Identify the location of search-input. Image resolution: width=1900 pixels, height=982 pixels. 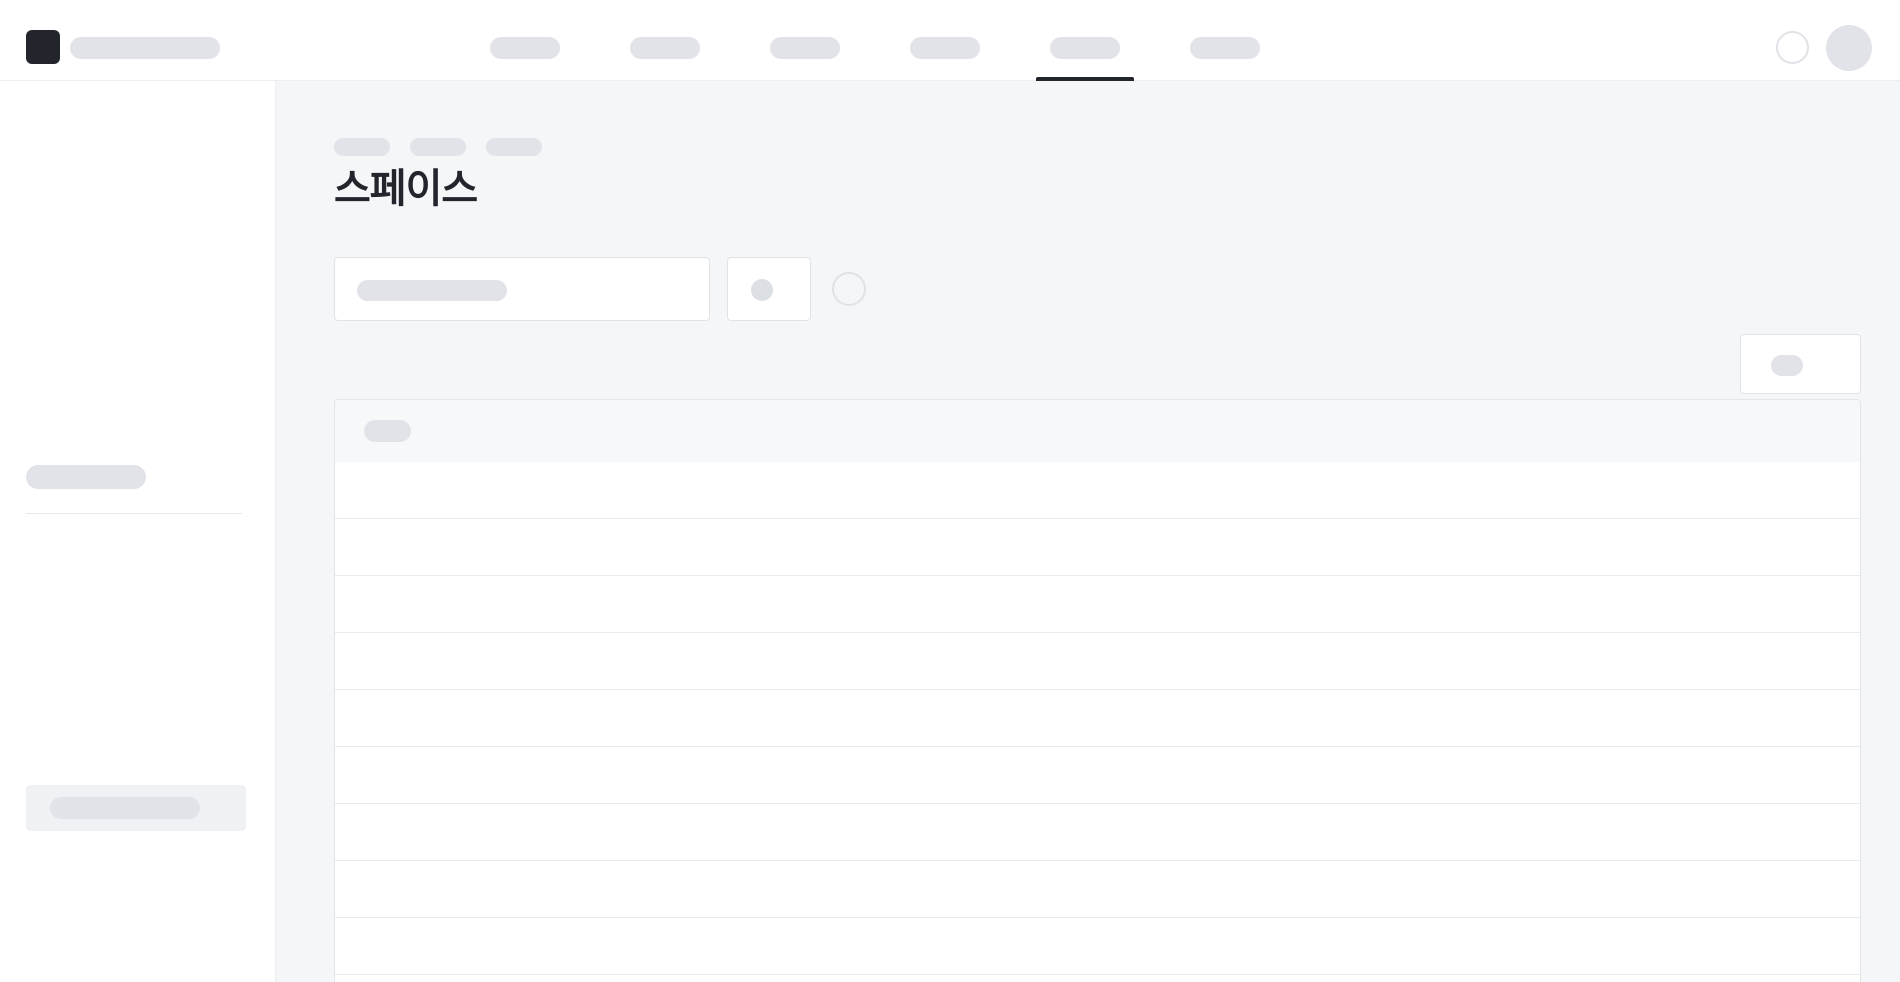
(522, 289).